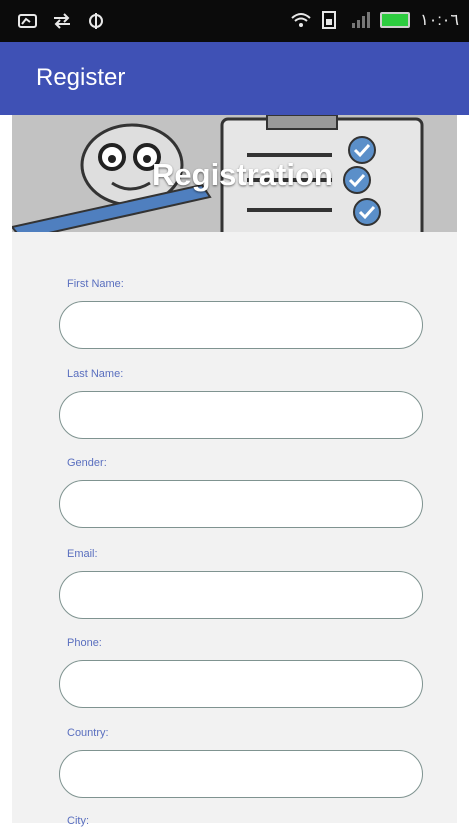 The width and height of the screenshot is (469, 827). I want to click on gender-label: Gender:, so click(87, 463).